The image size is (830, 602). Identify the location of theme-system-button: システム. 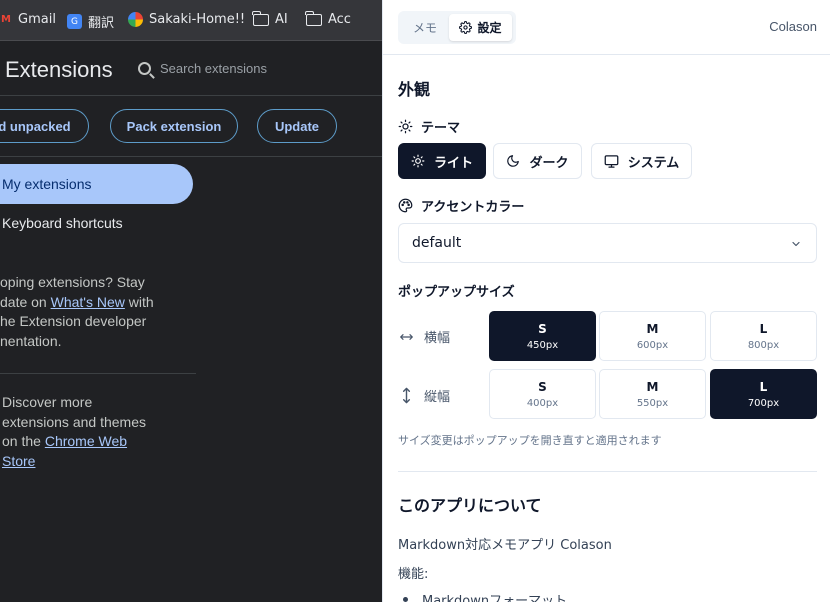
(641, 161).